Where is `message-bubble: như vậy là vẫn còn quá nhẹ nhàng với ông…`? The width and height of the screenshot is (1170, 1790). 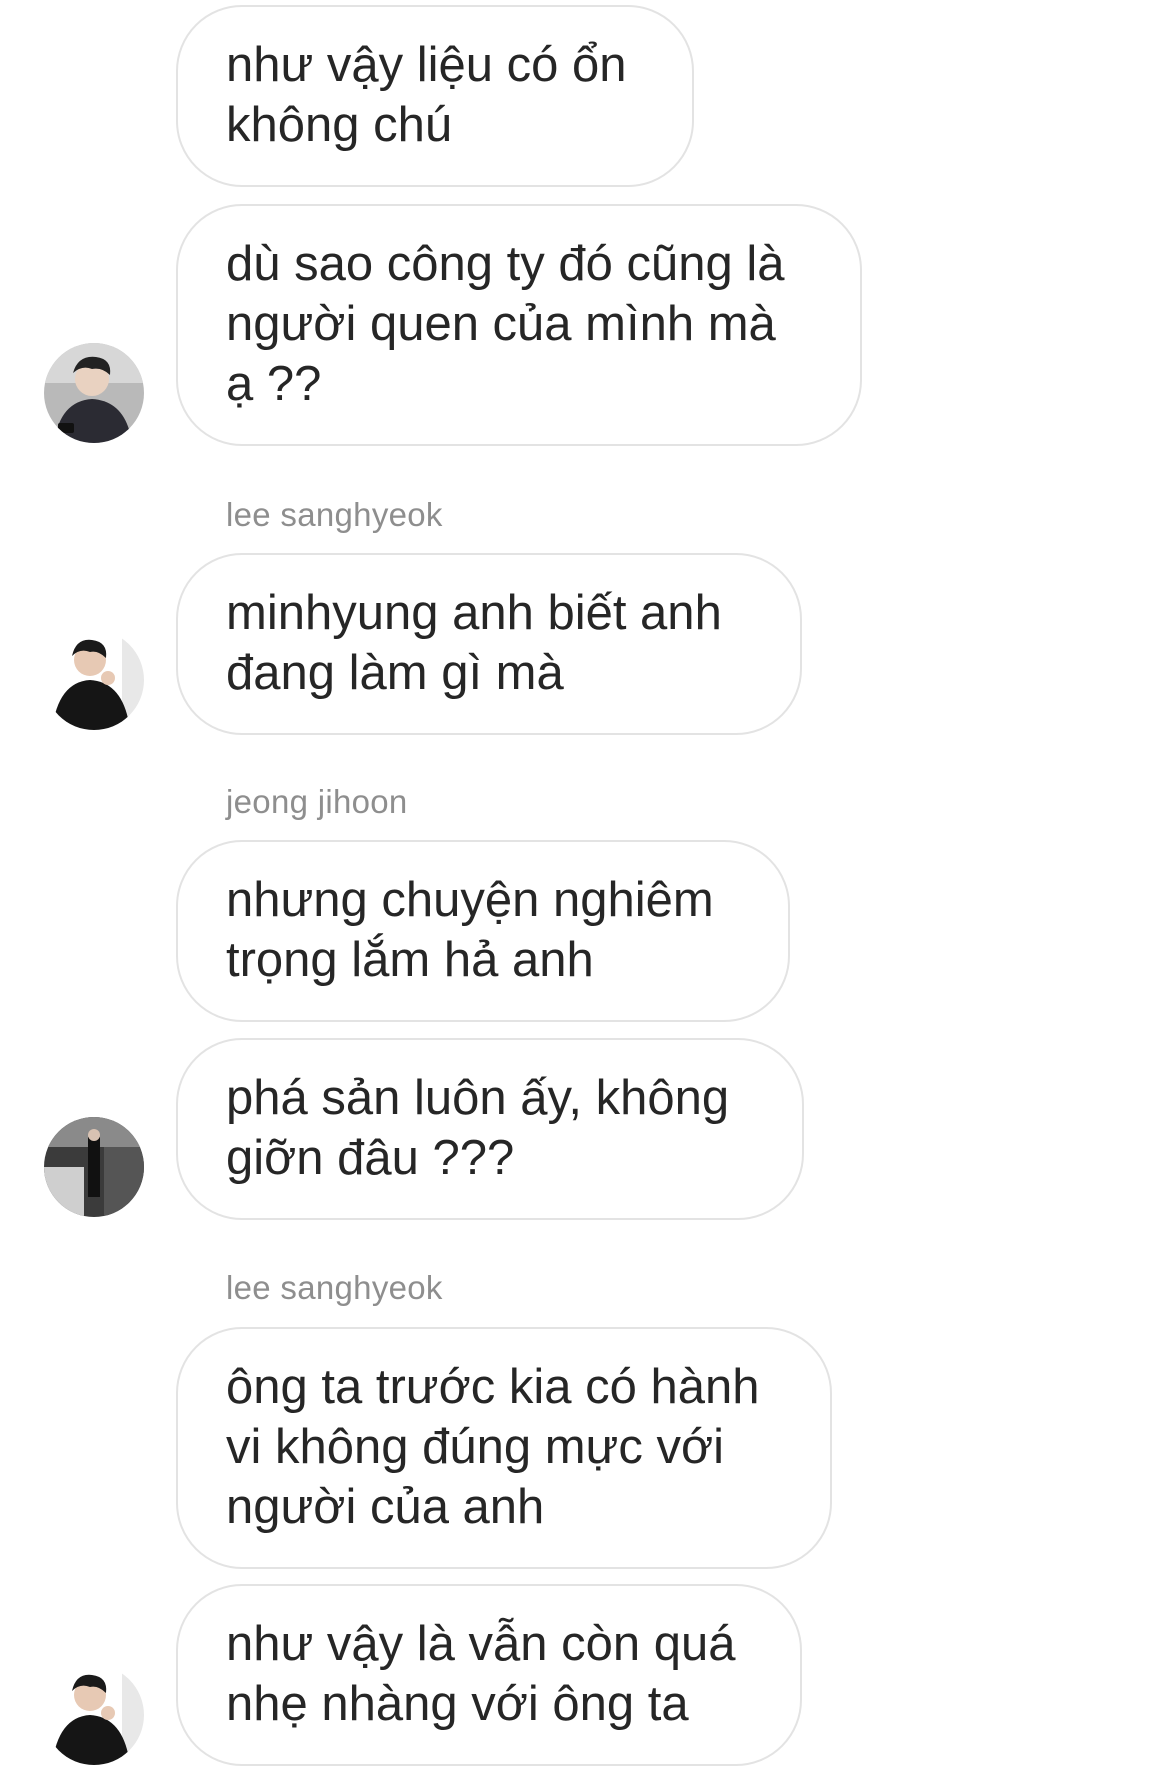
message-bubble: như vậy là vẫn còn quá nhẹ nhàng với ông… is located at coordinates (489, 1675).